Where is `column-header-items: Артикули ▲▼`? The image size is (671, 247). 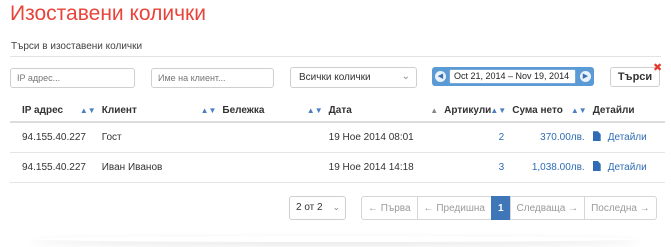 column-header-items: Артикули ▲▼ is located at coordinates (476, 111).